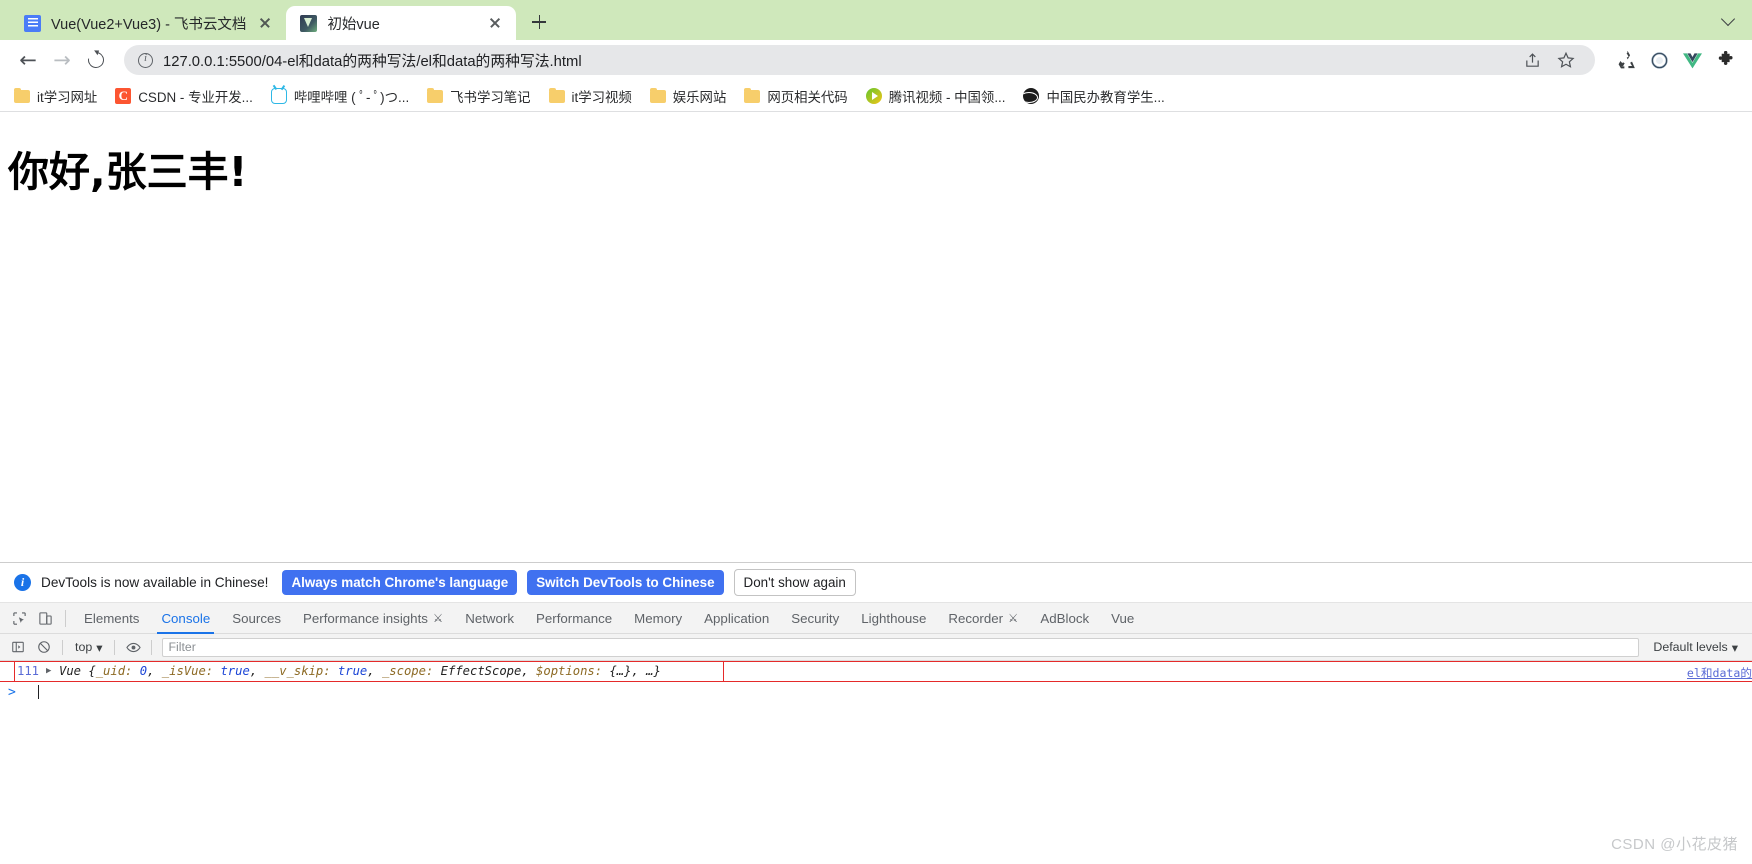  Describe the element at coordinates (1566, 60) in the screenshot. I see `star-icon` at that location.